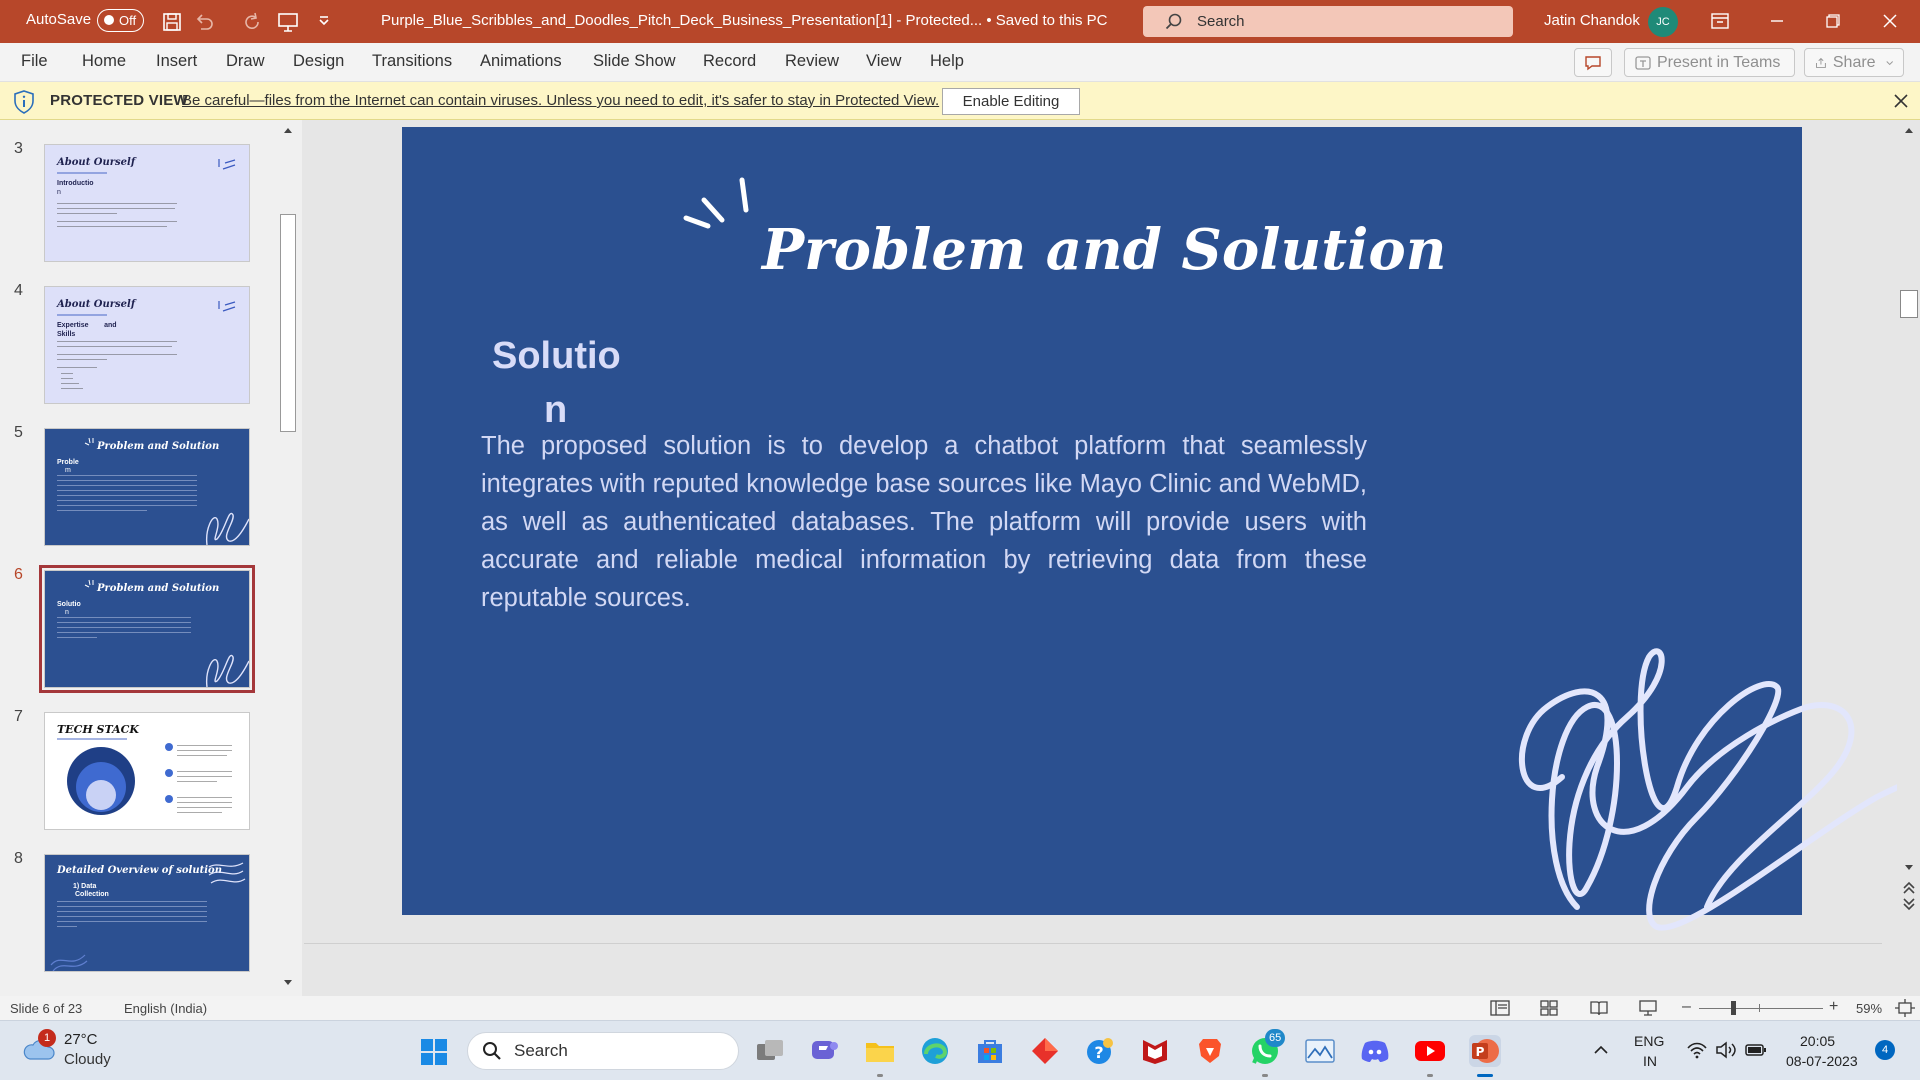 The width and height of the screenshot is (1920, 1080). I want to click on youtube-icon, so click(1430, 1051).